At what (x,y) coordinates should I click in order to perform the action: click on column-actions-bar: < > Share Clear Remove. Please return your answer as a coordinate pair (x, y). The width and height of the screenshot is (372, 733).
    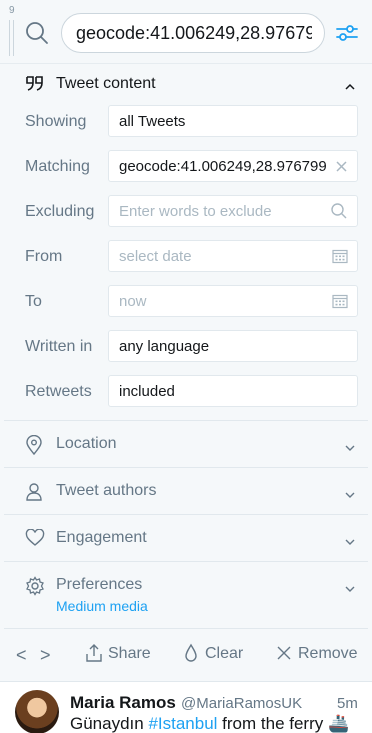
    Looking at the image, I should click on (186, 653).